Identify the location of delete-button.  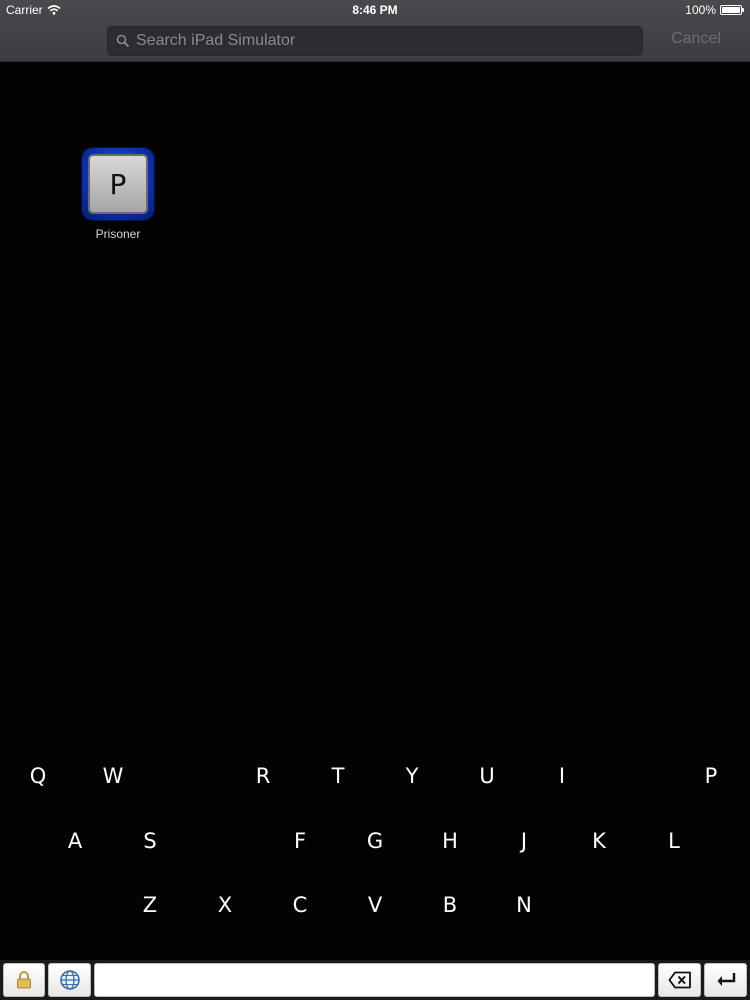
(679, 980).